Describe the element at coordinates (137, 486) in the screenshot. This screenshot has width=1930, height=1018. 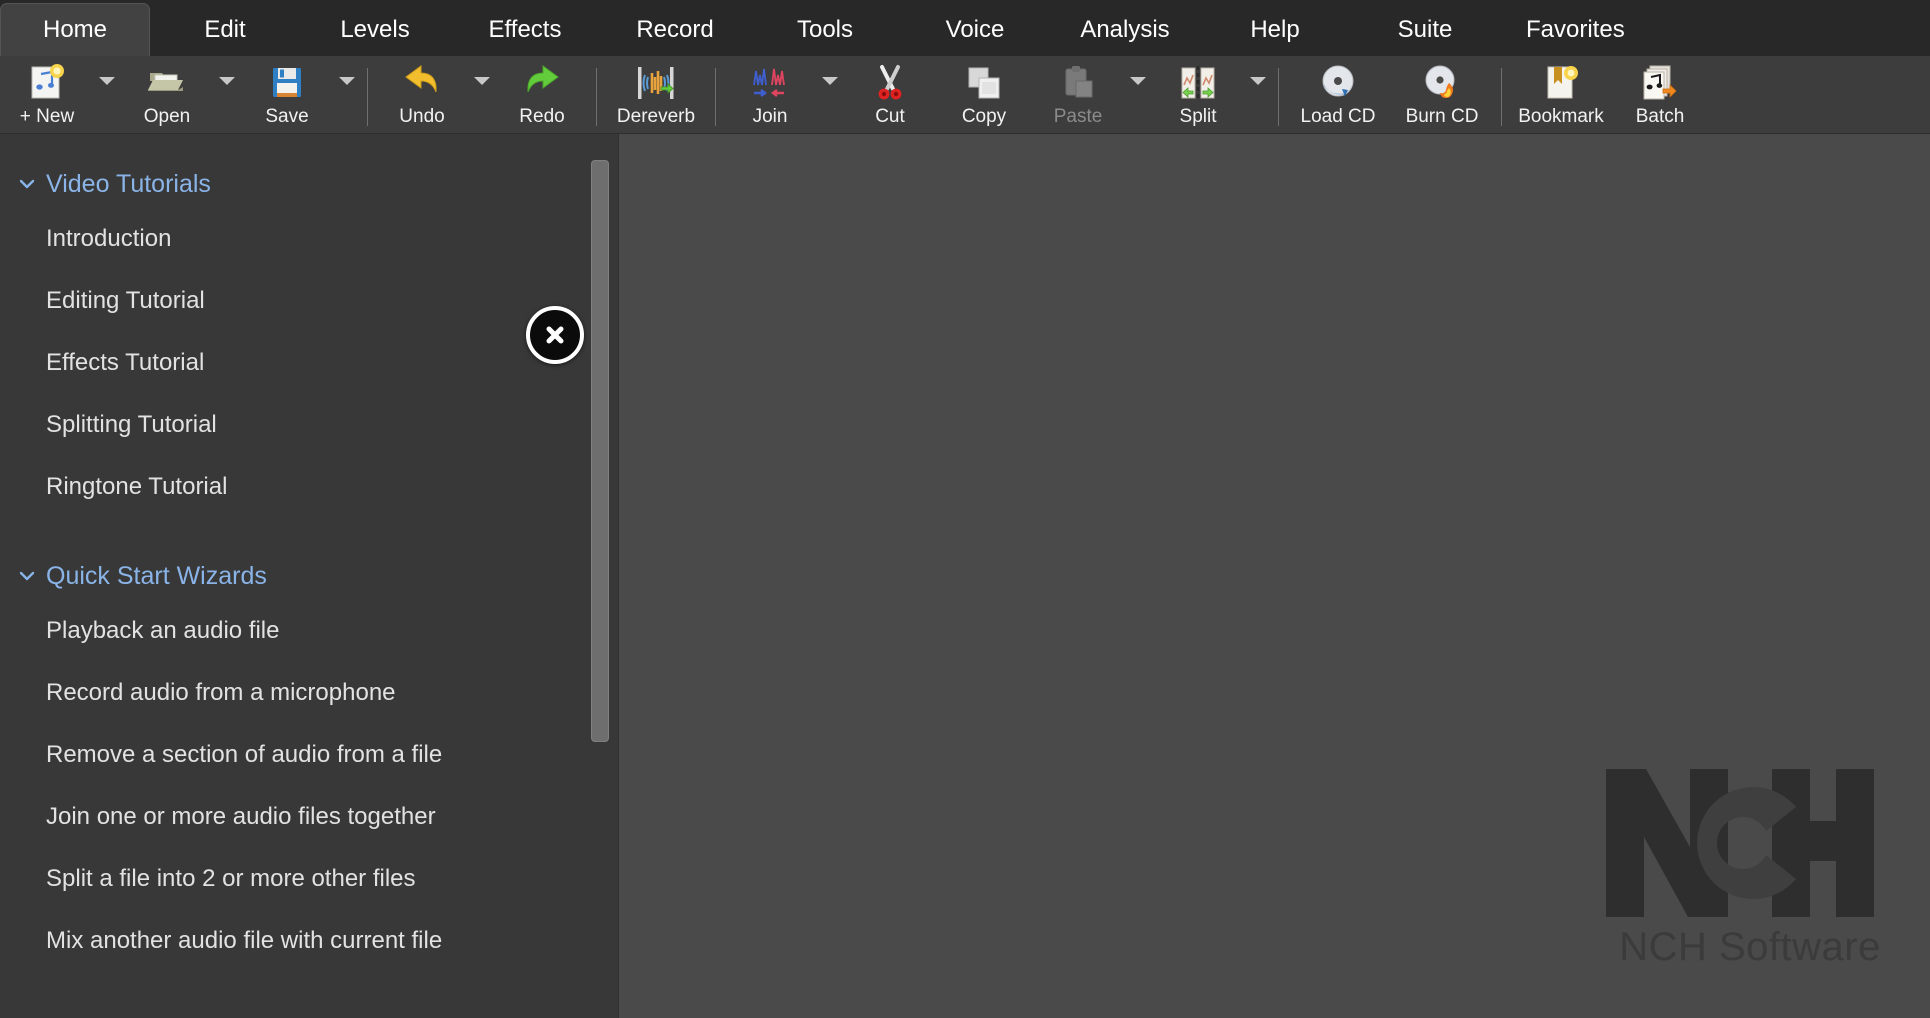
I see `sidebar-item-label: Ringtone Tutorial` at that location.